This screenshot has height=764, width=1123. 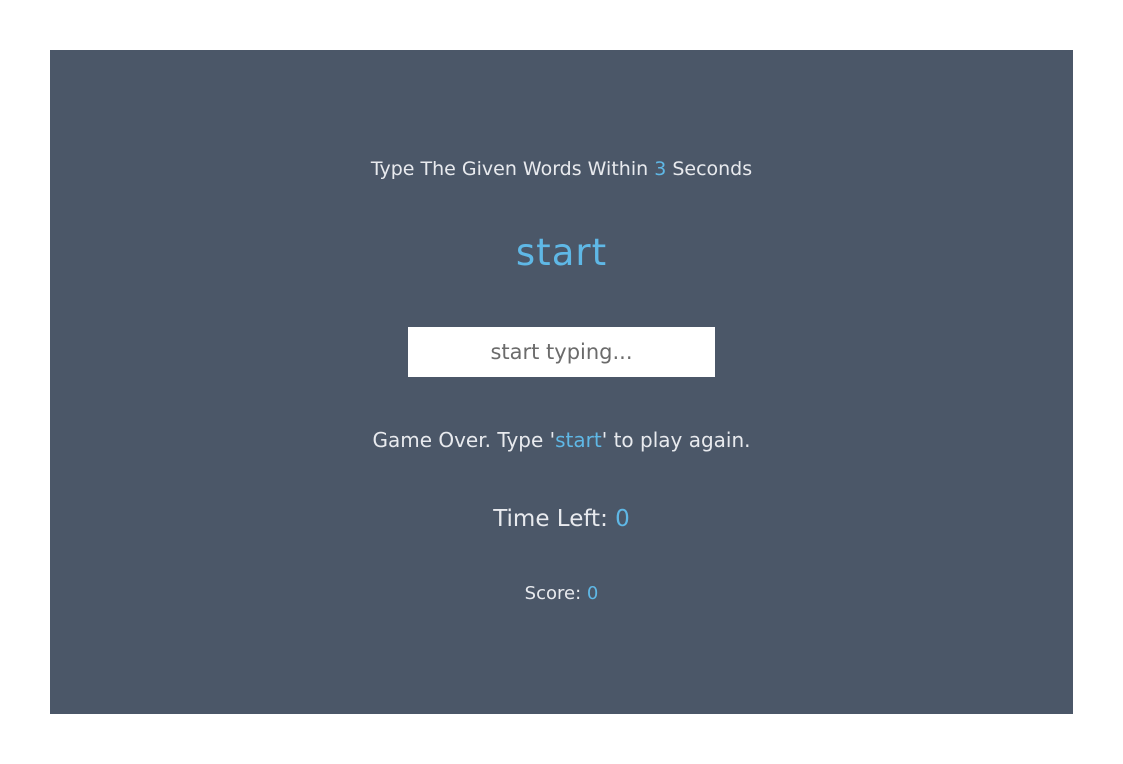 I want to click on instruction-text: Type The Given Words Within 3 Seconds, so click(x=561, y=169).